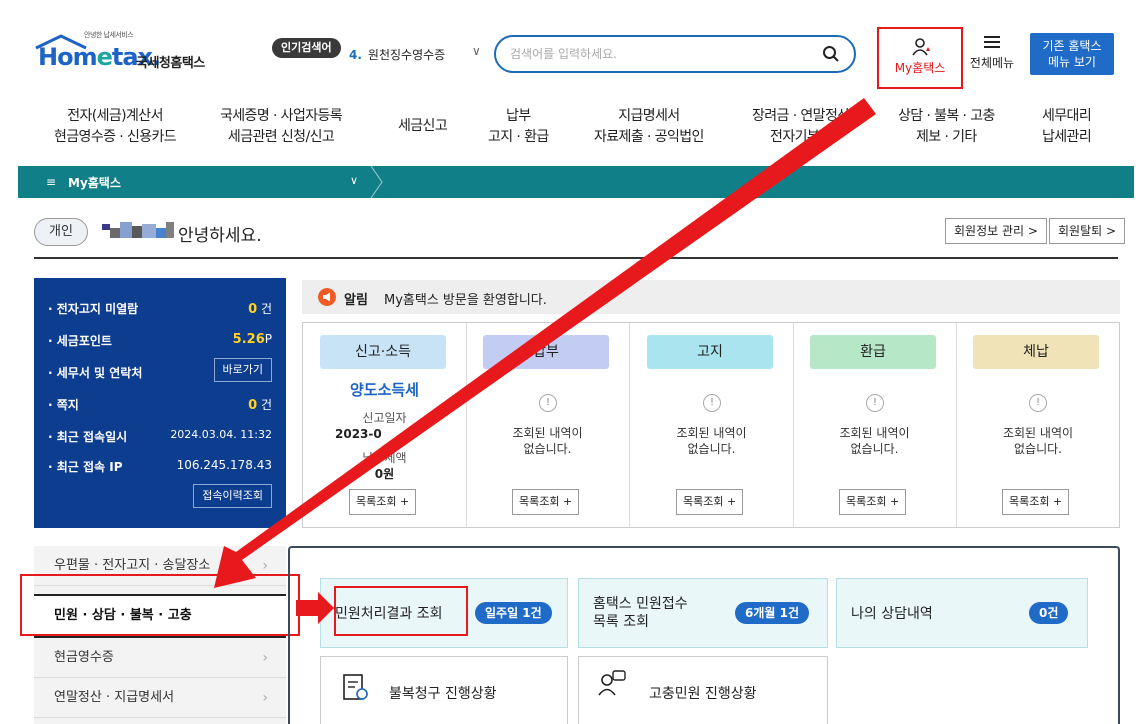  I want to click on old-menu-line1: 기존 홈택스, so click(1072, 46).